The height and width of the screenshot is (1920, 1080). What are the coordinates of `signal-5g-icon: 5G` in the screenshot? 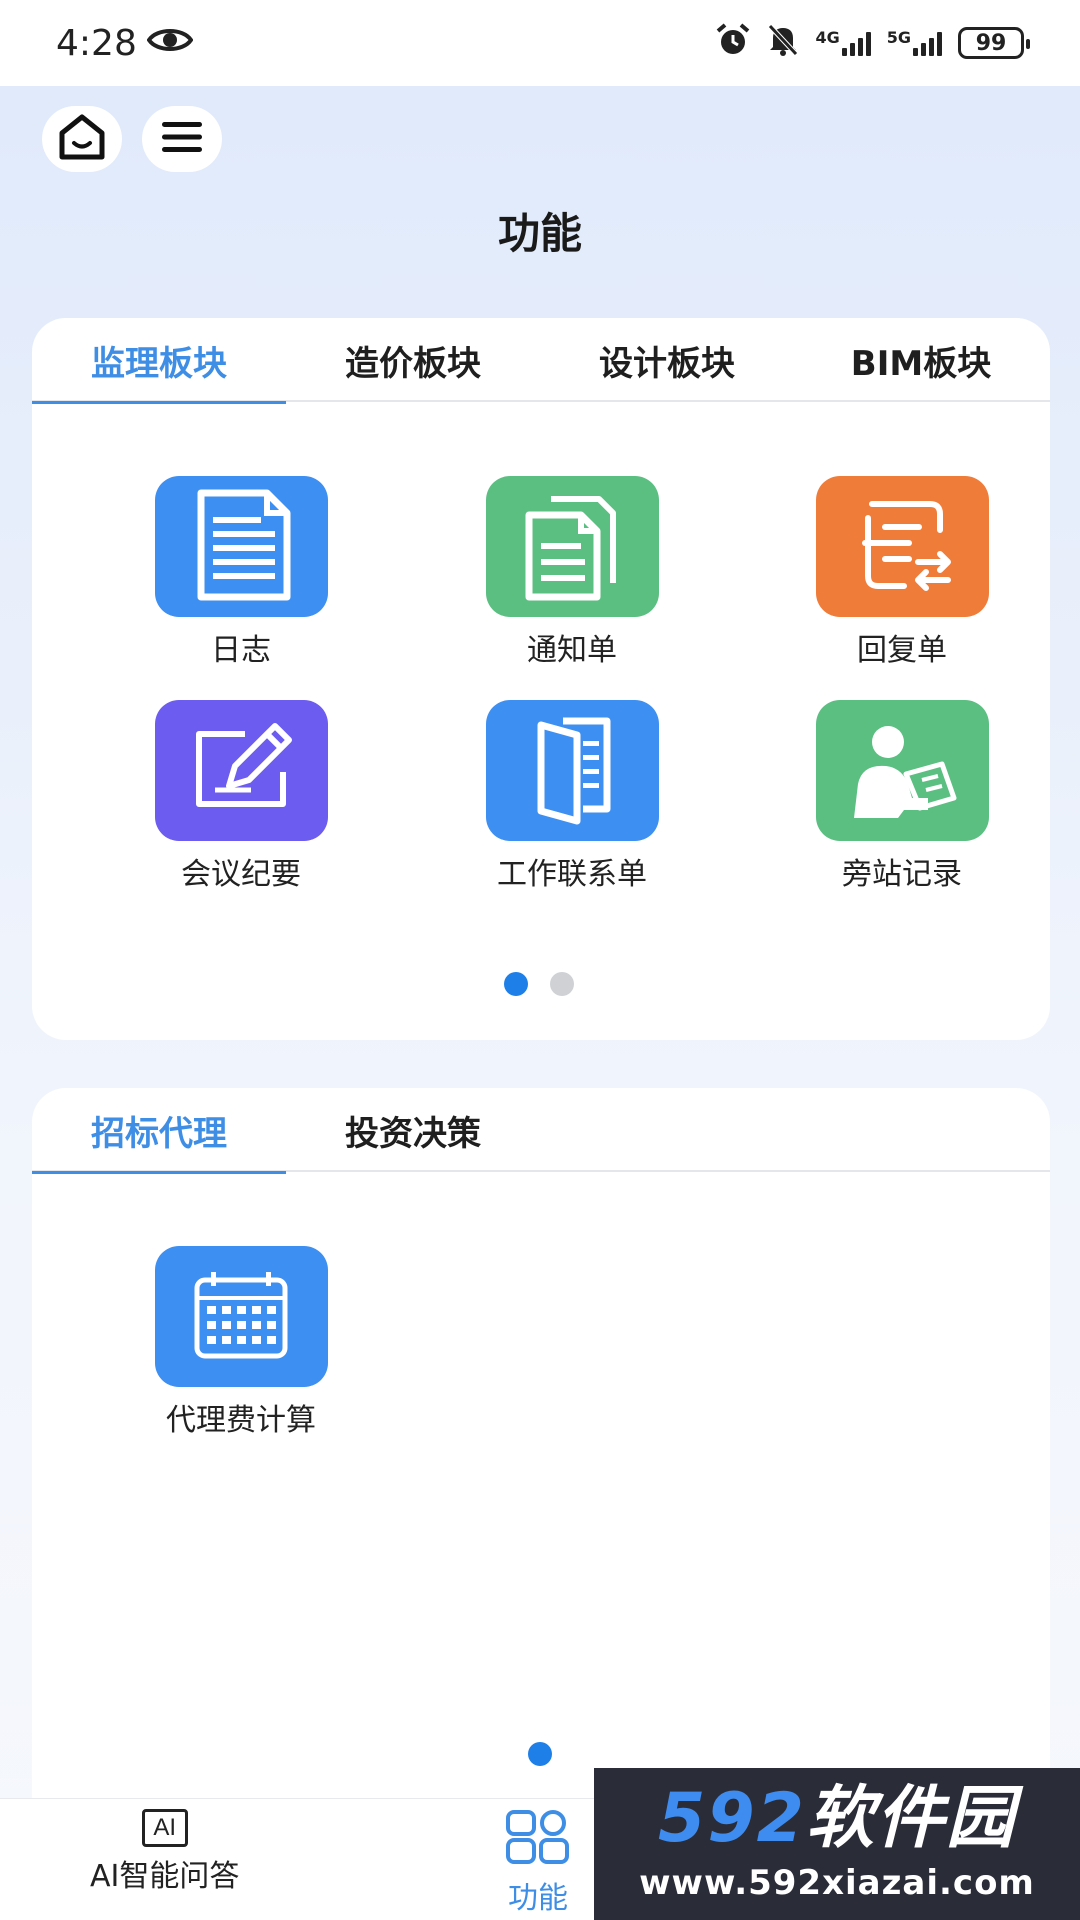 It's located at (914, 43).